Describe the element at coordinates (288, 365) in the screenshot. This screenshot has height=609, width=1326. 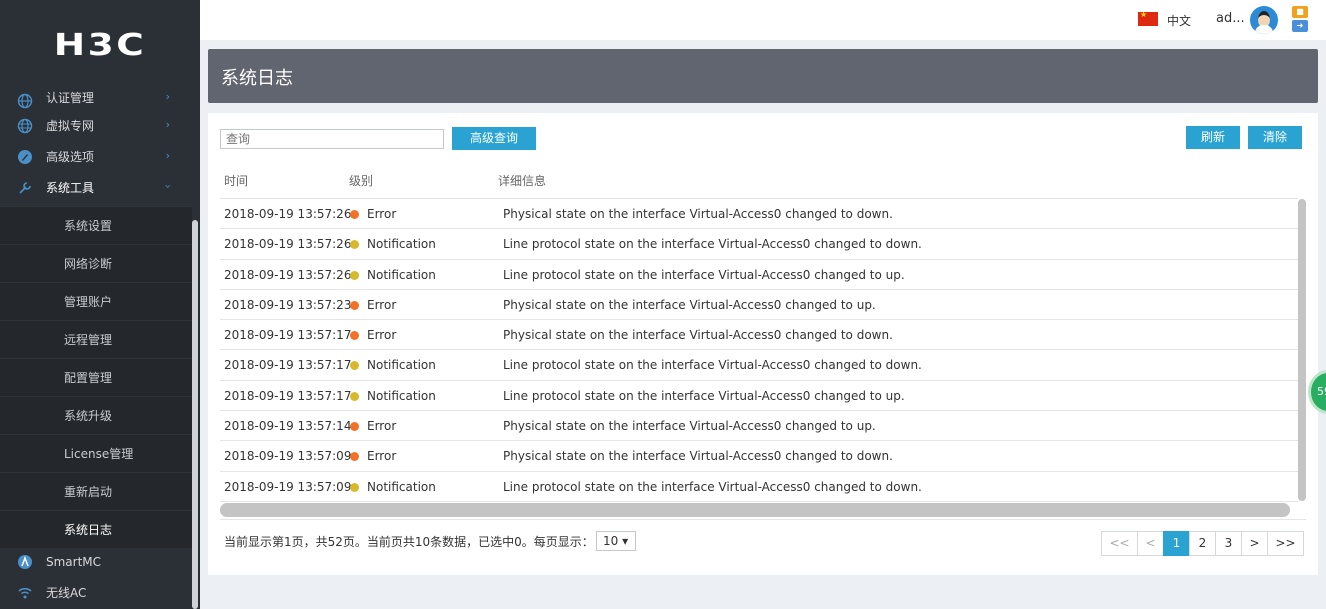
I see `log-time: 2018-09-19 13:57:17` at that location.